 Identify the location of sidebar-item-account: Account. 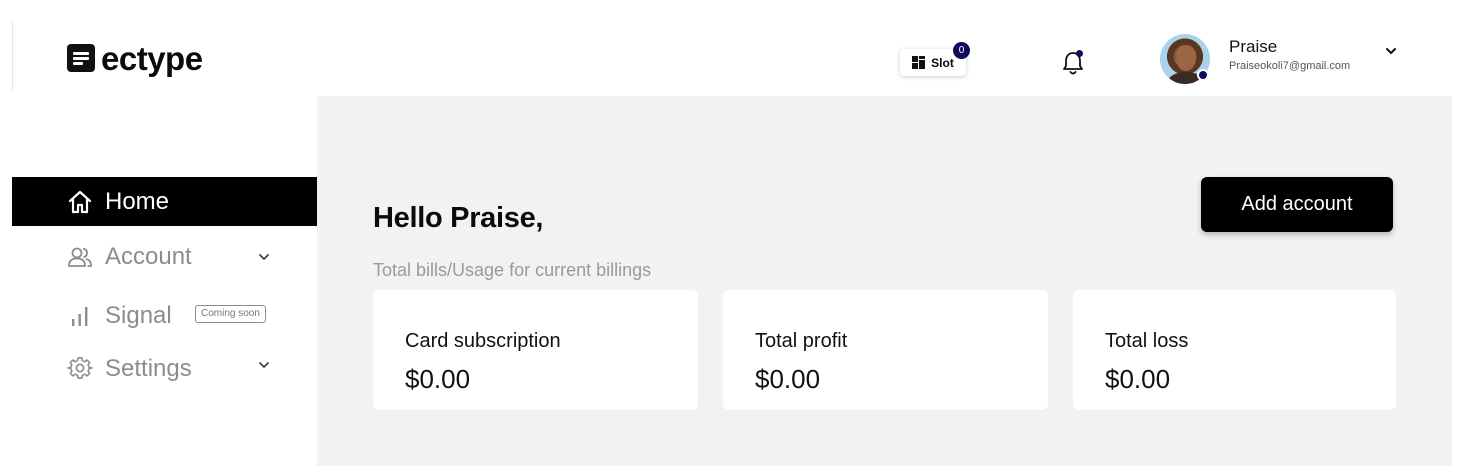
(164, 256).